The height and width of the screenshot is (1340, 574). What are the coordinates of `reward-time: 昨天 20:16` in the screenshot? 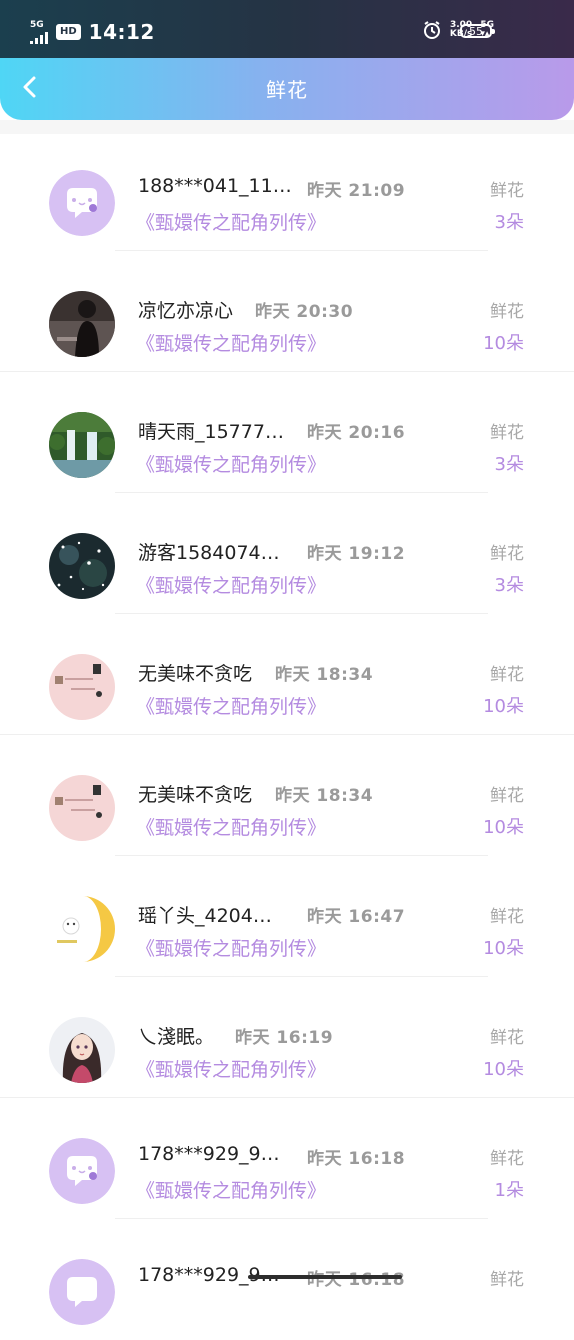 It's located at (356, 433).